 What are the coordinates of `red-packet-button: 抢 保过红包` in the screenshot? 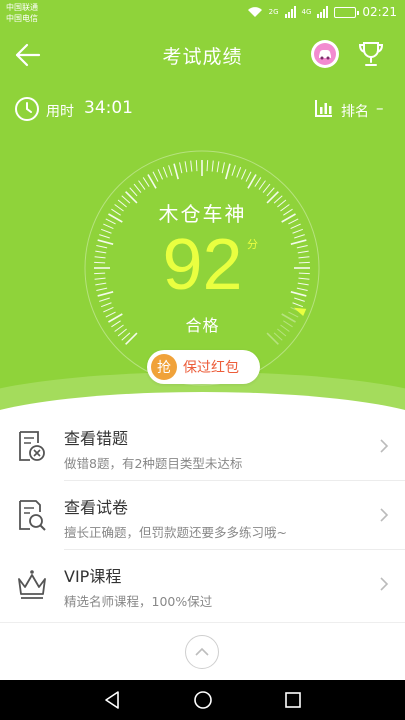 It's located at (203, 367).